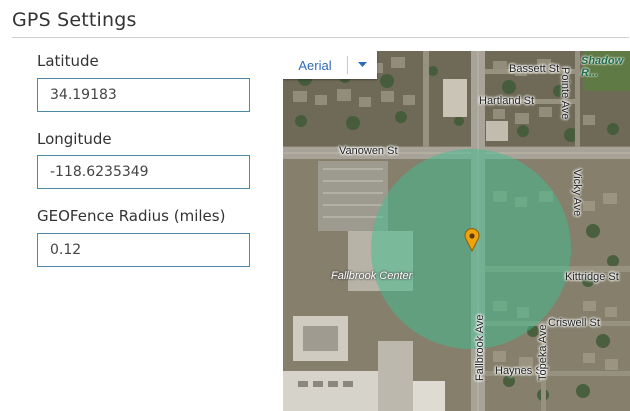 The image size is (630, 411). I want to click on map-type-control: Aerial, so click(330, 65).